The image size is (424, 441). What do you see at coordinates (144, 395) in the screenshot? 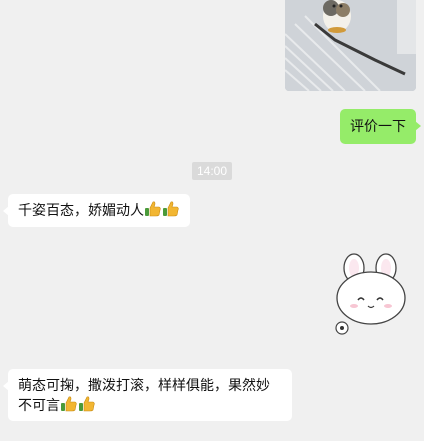
I see `message-text: 萌态可掬，撒泼打滚，样样俱能，果然妙不可言` at bounding box center [144, 395].